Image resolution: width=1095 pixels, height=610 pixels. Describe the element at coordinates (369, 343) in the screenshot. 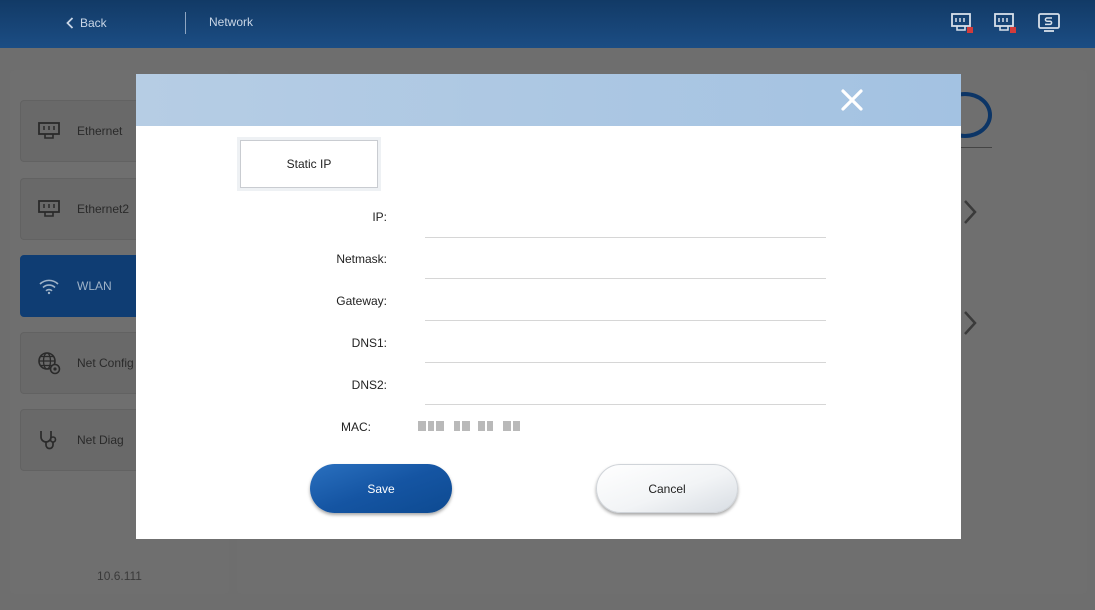

I see `dns1-label: DNS1:` at that location.